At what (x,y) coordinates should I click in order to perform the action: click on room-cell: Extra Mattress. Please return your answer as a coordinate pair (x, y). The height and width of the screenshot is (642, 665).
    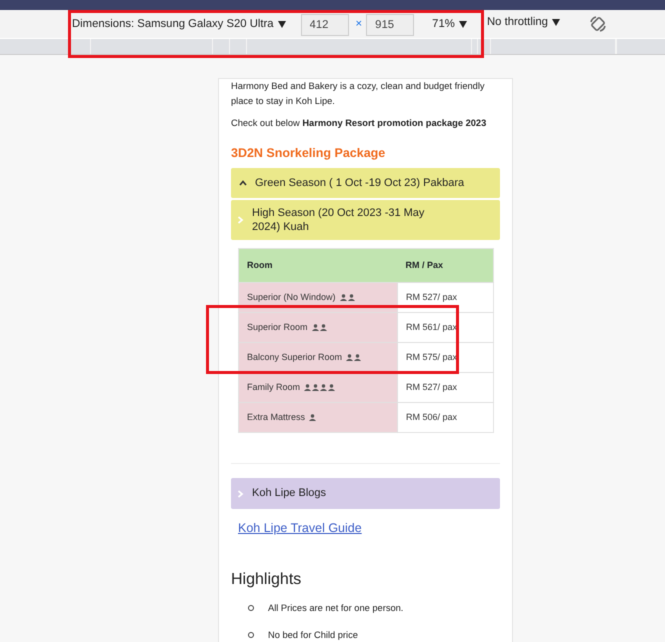
    Looking at the image, I should click on (318, 417).